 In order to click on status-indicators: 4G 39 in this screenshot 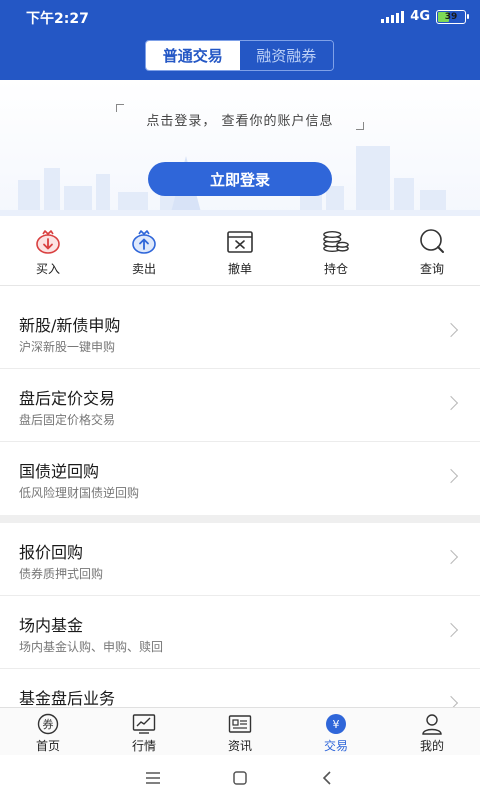, I will do `click(425, 16)`.